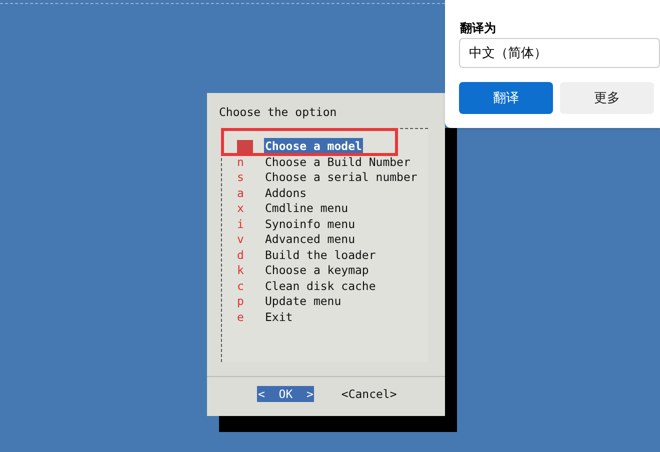  Describe the element at coordinates (320, 255) in the screenshot. I see `menu-item: Build the loader` at that location.